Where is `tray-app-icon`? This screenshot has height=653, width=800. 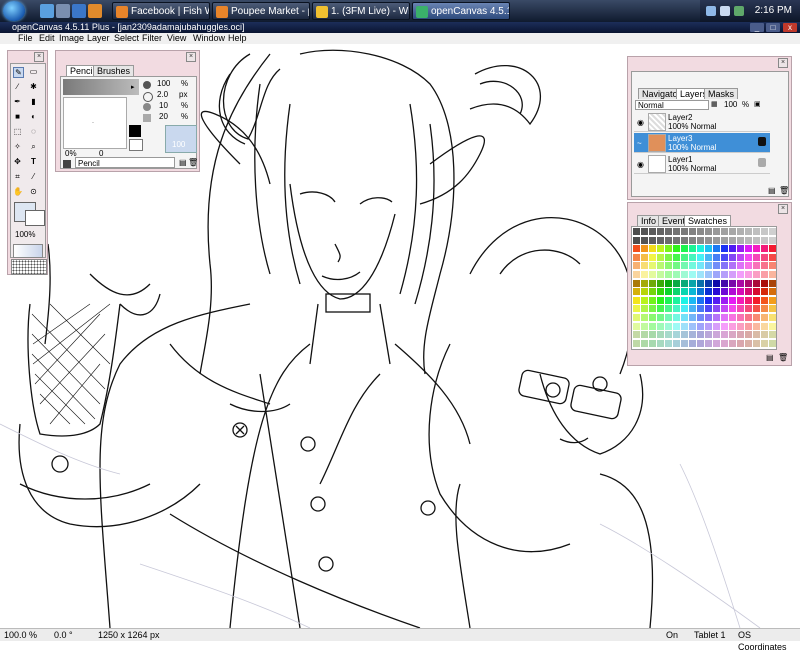 tray-app-icon is located at coordinates (739, 11).